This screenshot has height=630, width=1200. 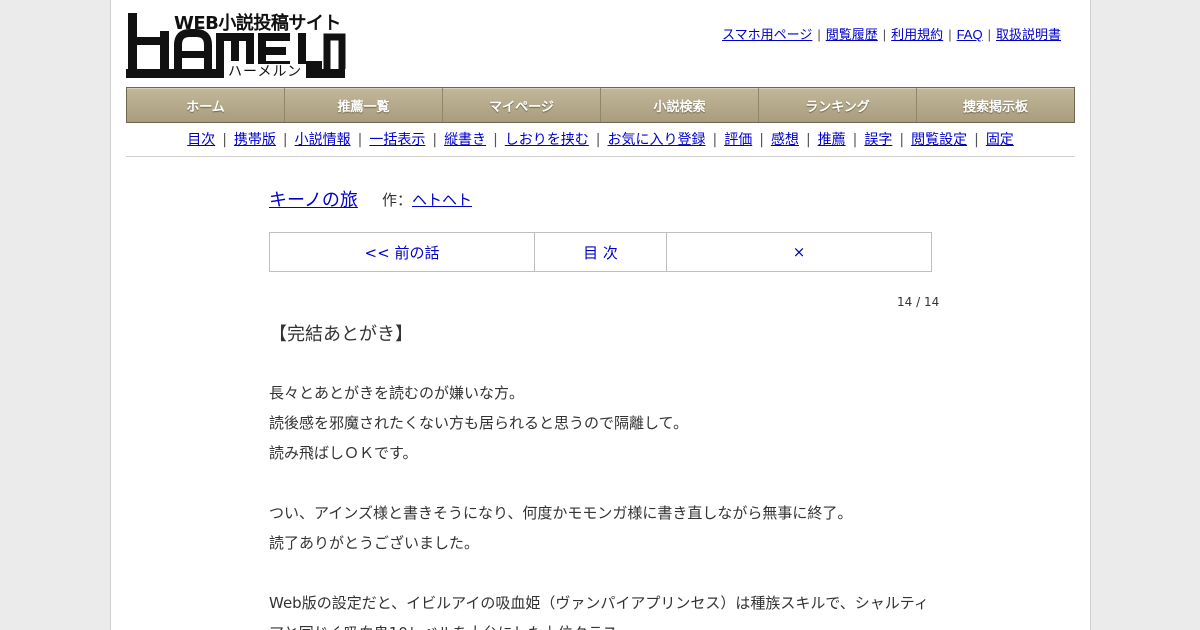 I want to click on episode-pager: << 前の話 目 次 ×, so click(x=600, y=252).